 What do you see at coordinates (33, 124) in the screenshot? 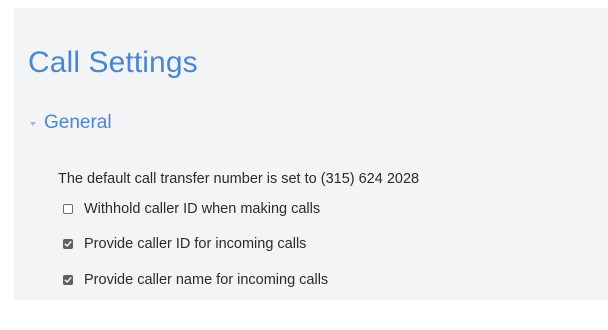
I see `triangle-down-icon` at bounding box center [33, 124].